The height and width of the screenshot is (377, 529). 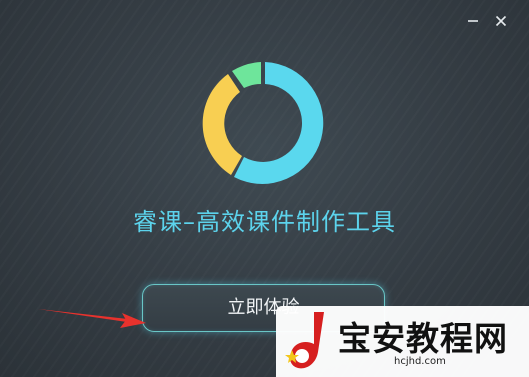 What do you see at coordinates (264, 222) in the screenshot?
I see `app-title: 睿课–高效课件制作工具` at bounding box center [264, 222].